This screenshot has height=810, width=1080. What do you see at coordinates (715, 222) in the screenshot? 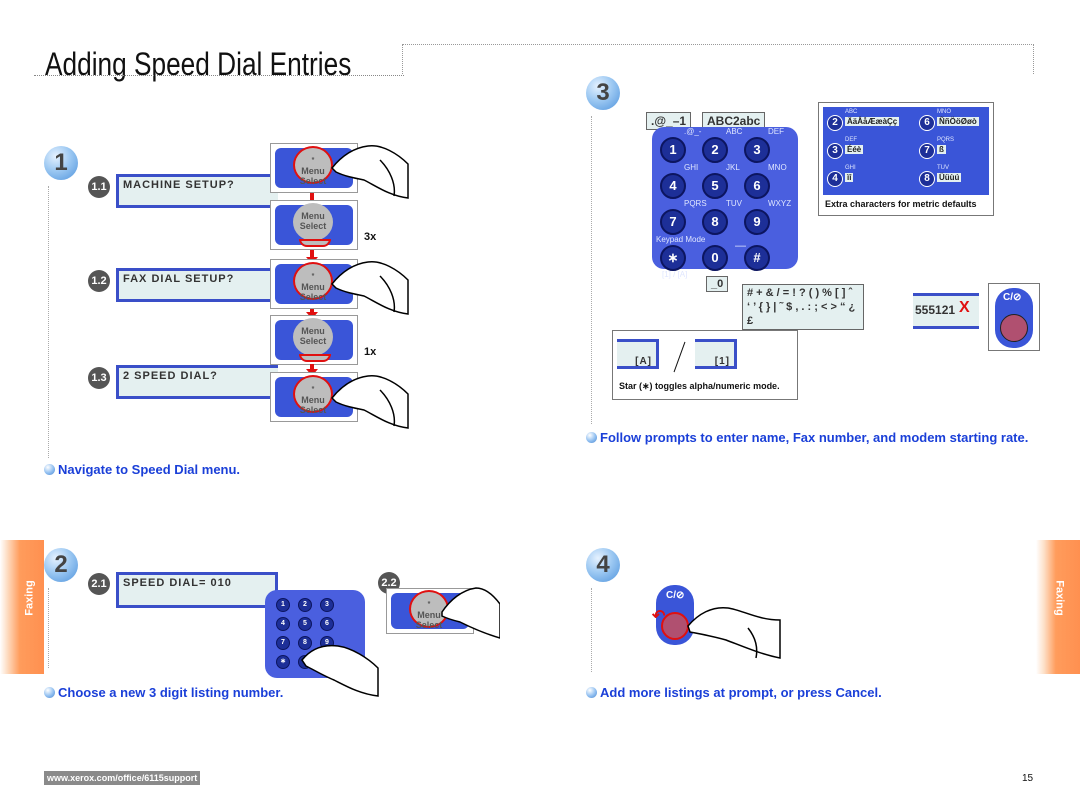
I see `keypad-key-8: 8` at bounding box center [715, 222].